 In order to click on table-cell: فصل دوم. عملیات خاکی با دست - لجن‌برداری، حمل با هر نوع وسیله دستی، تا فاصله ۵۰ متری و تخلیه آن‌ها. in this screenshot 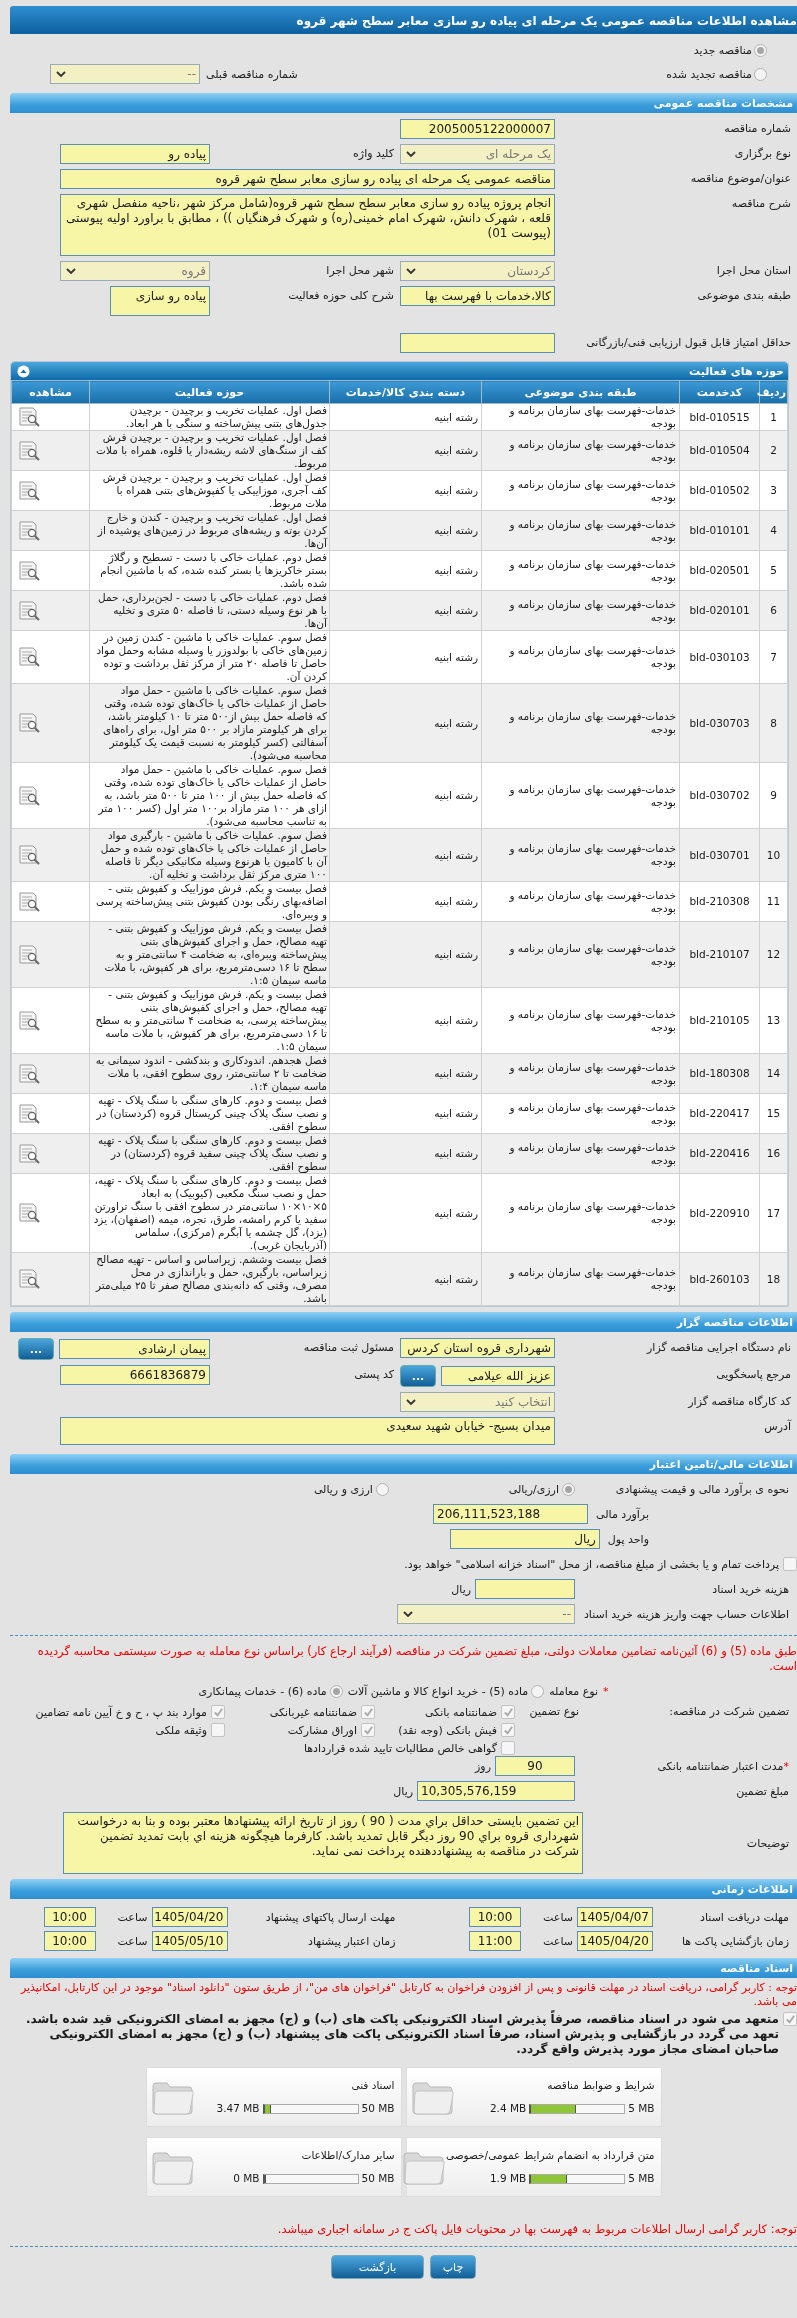, I will do `click(209, 610)`.